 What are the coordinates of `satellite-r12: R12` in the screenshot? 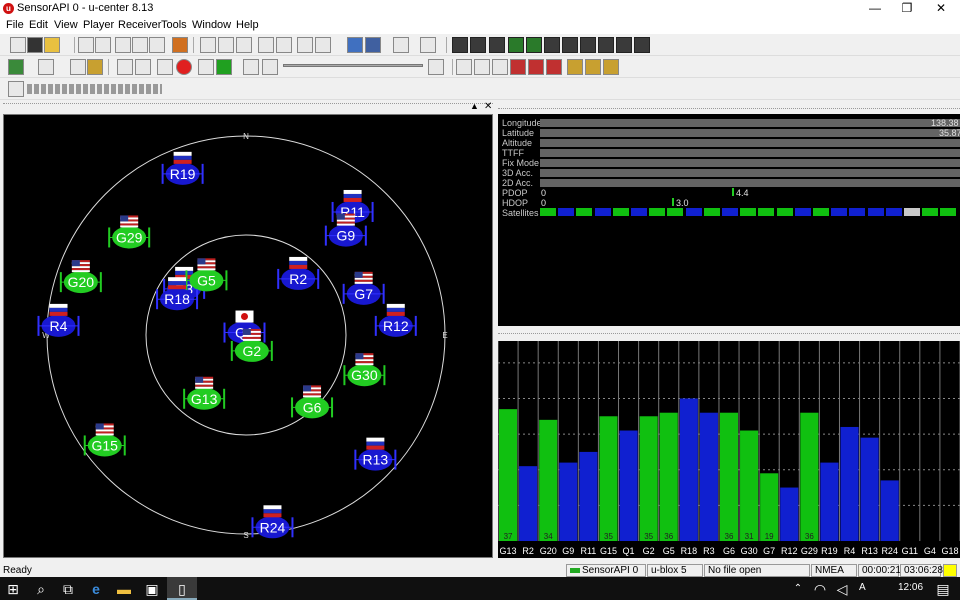 It's located at (395, 320).